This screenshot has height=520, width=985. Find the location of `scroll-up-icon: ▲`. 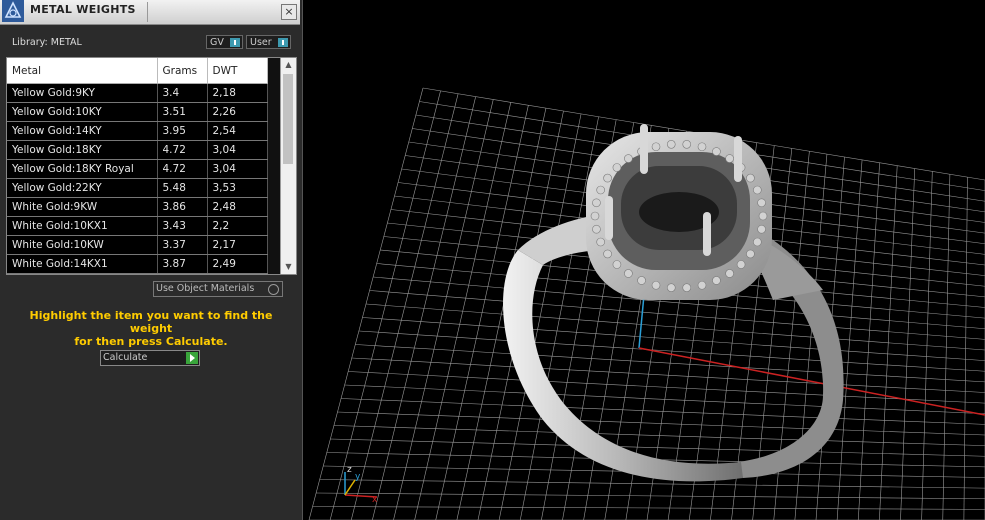

scroll-up-icon: ▲ is located at coordinates (288, 65).